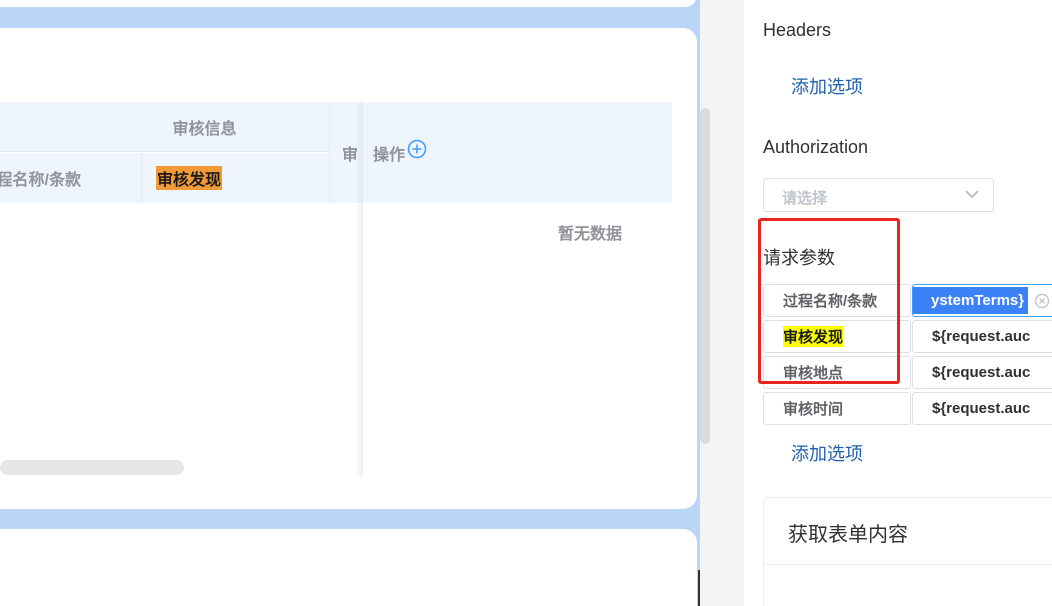  I want to click on group-header-label: 审核信息, so click(204, 129).